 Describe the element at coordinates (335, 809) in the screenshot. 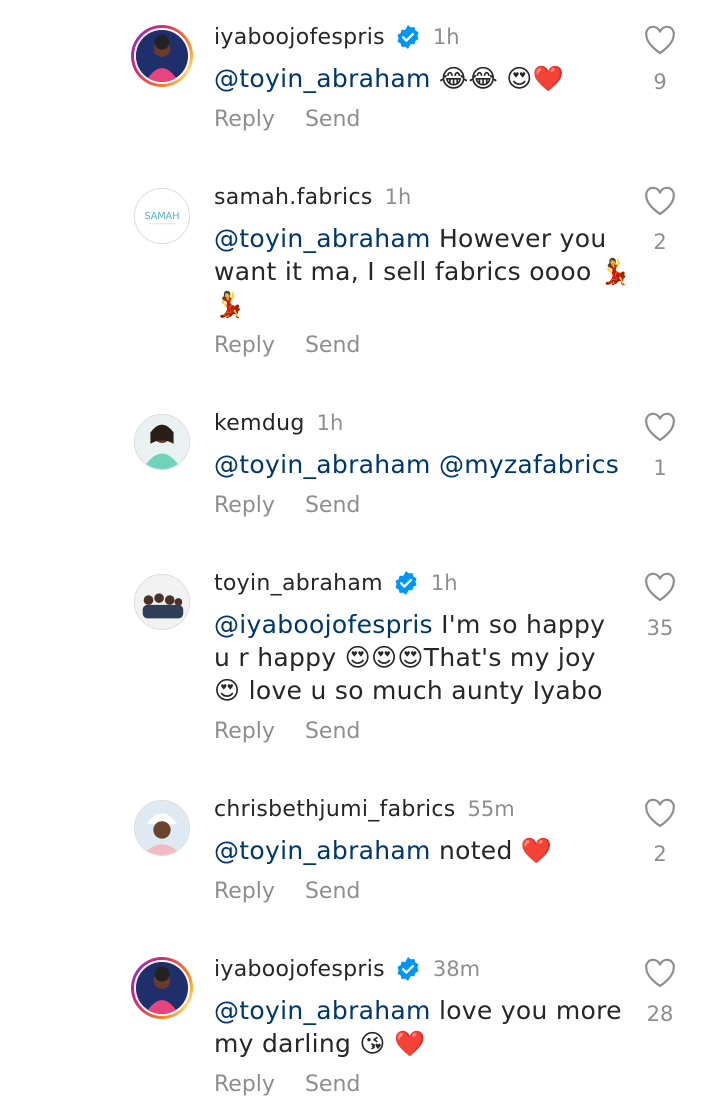

I see `username: chrisbethjumi_fabrics` at that location.